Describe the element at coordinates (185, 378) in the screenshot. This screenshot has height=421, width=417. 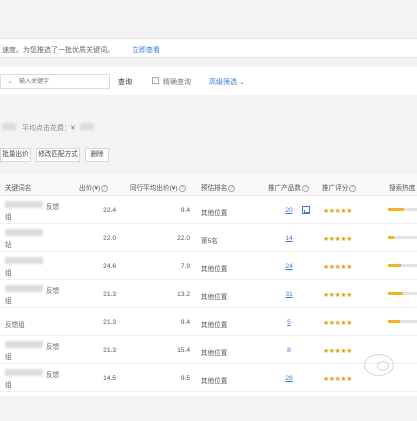
I see `peer-avg-value: 9.5` at that location.